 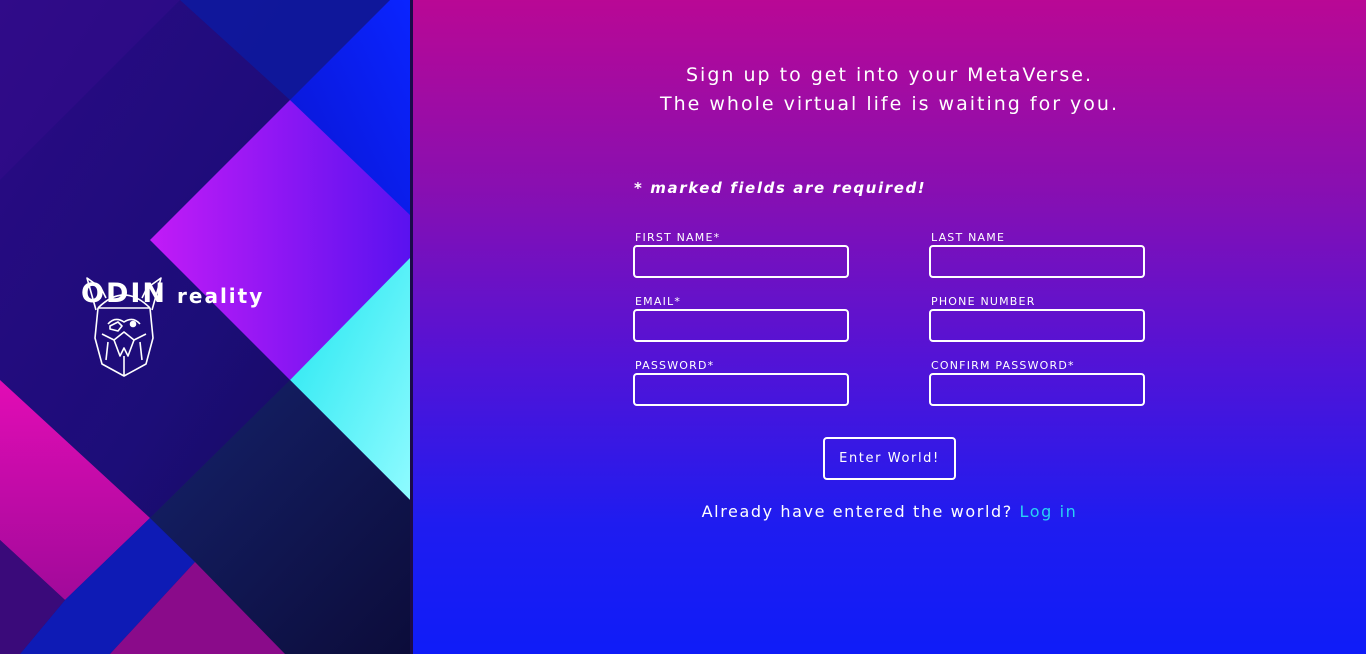 I want to click on last-name-group: LAST NAME, so click(x=1037, y=254).